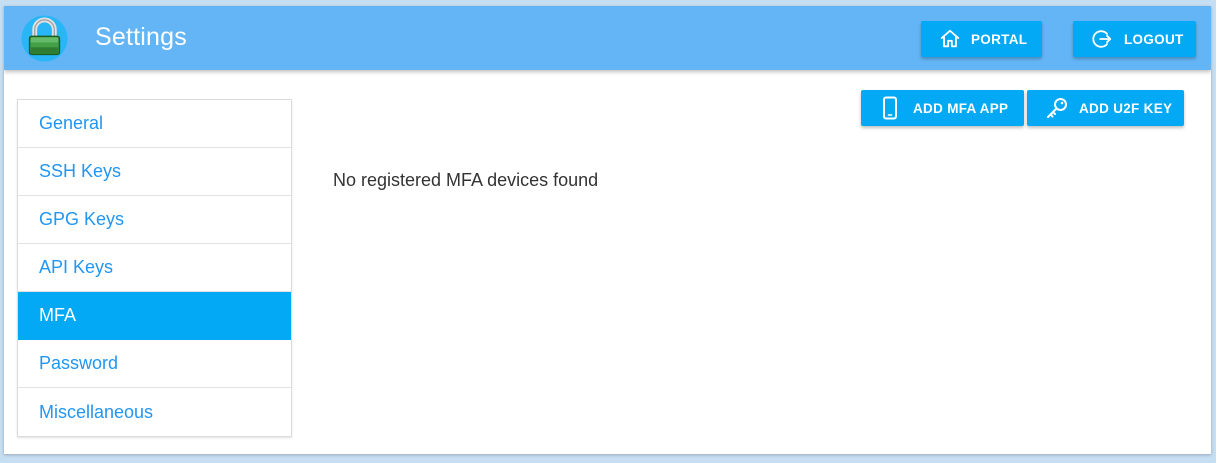 The width and height of the screenshot is (1216, 463). Describe the element at coordinates (154, 124) in the screenshot. I see `sidebar-item-general: General` at that location.